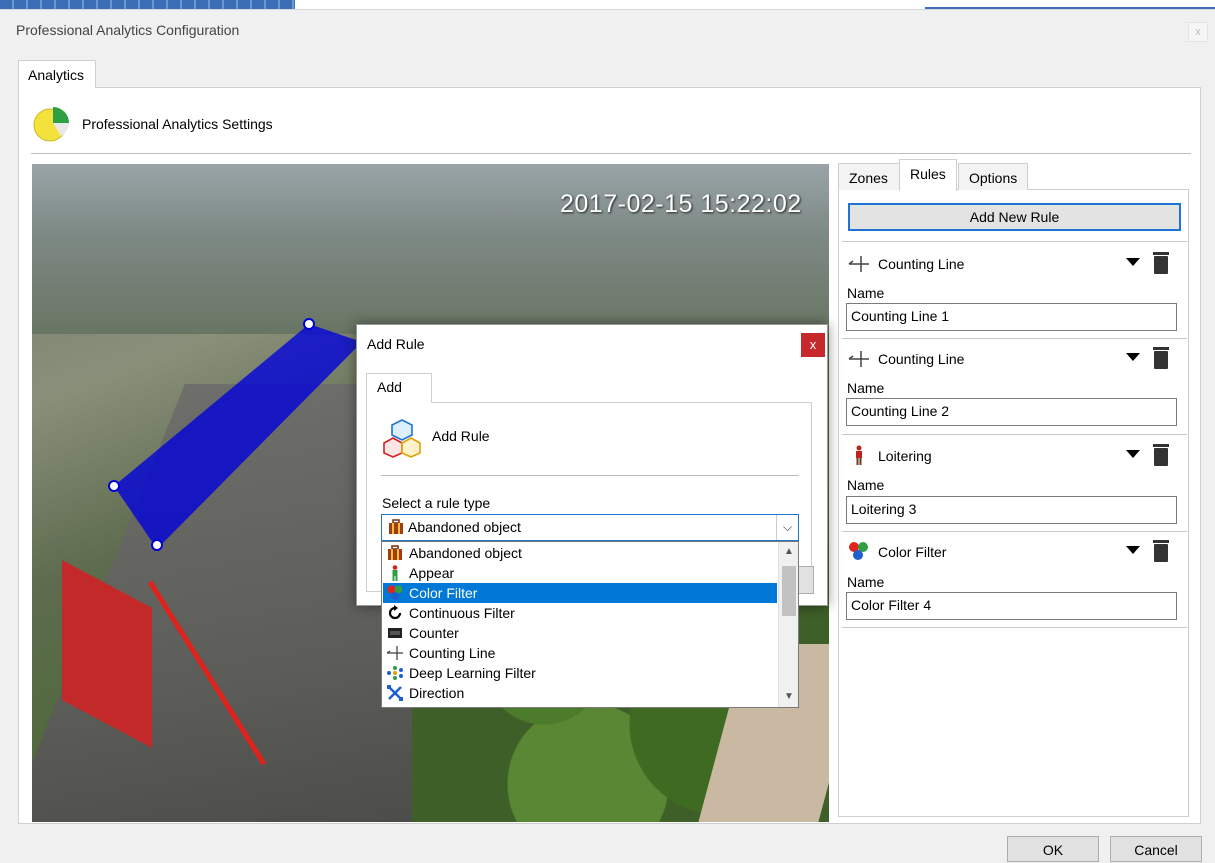 The width and height of the screenshot is (1215, 863). Describe the element at coordinates (1011, 510) in the screenshot. I see `rule-name-input: Loitering 3` at that location.